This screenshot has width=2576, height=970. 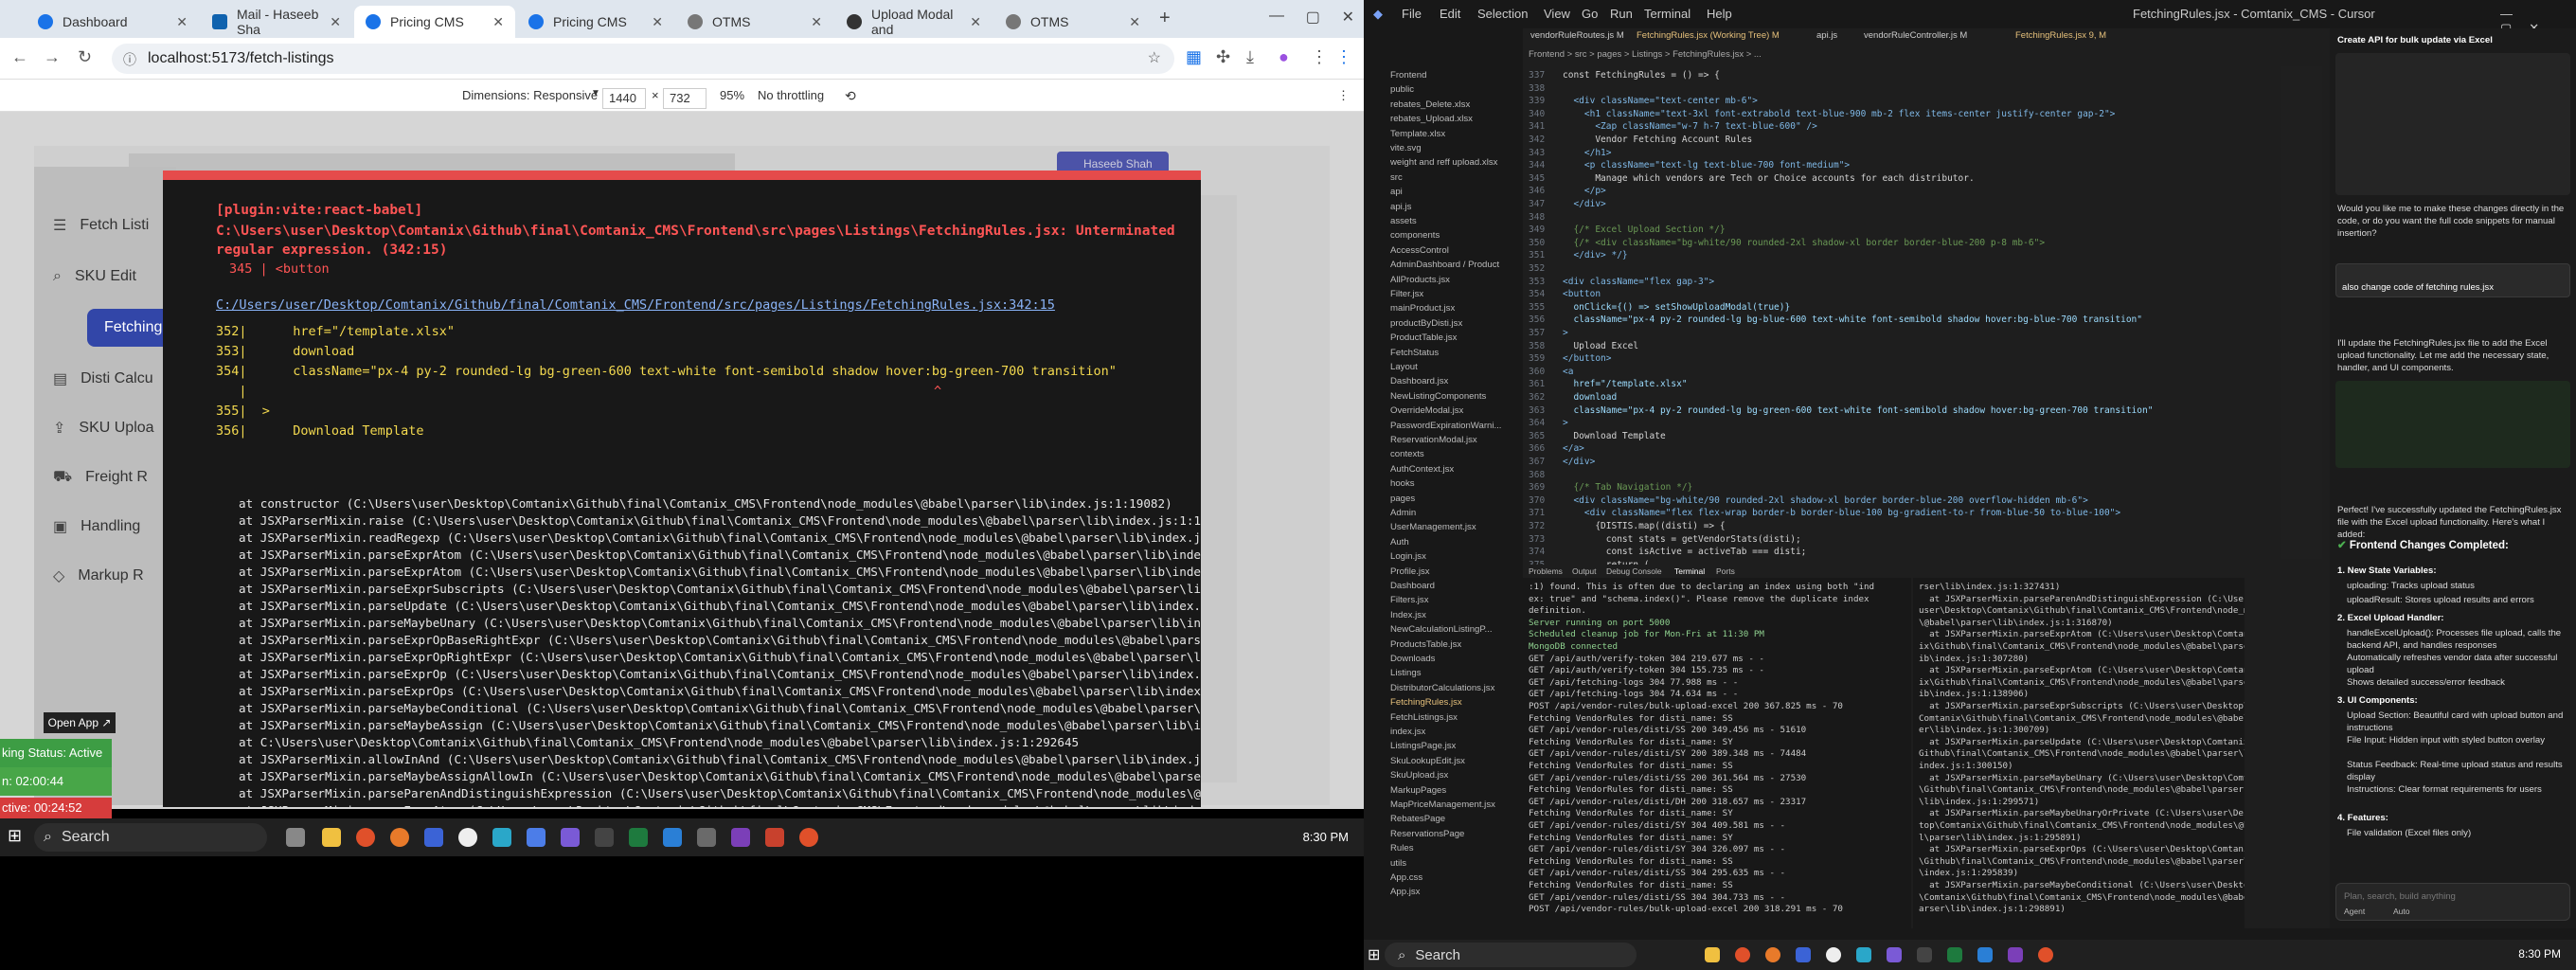 I want to click on explorer-item: vite.svg, so click(x=1406, y=148).